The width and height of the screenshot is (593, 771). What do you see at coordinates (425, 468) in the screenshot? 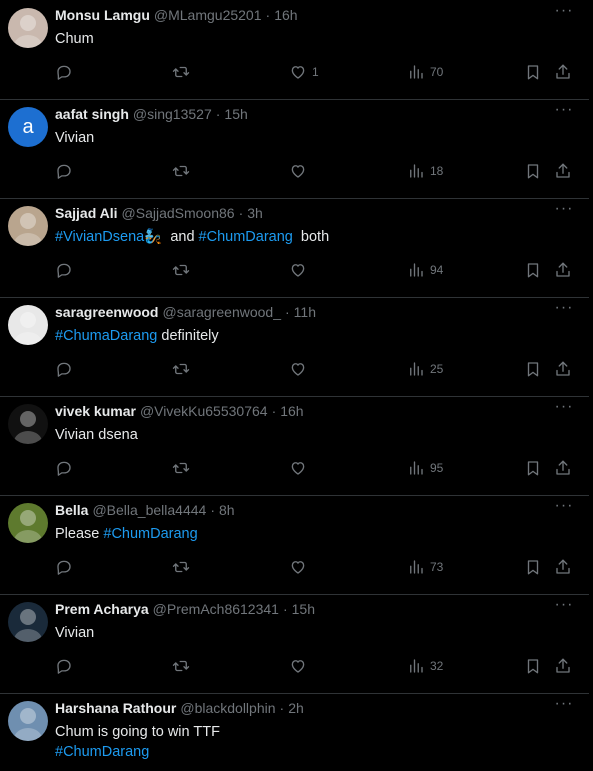
I see `views-button: 95` at bounding box center [425, 468].